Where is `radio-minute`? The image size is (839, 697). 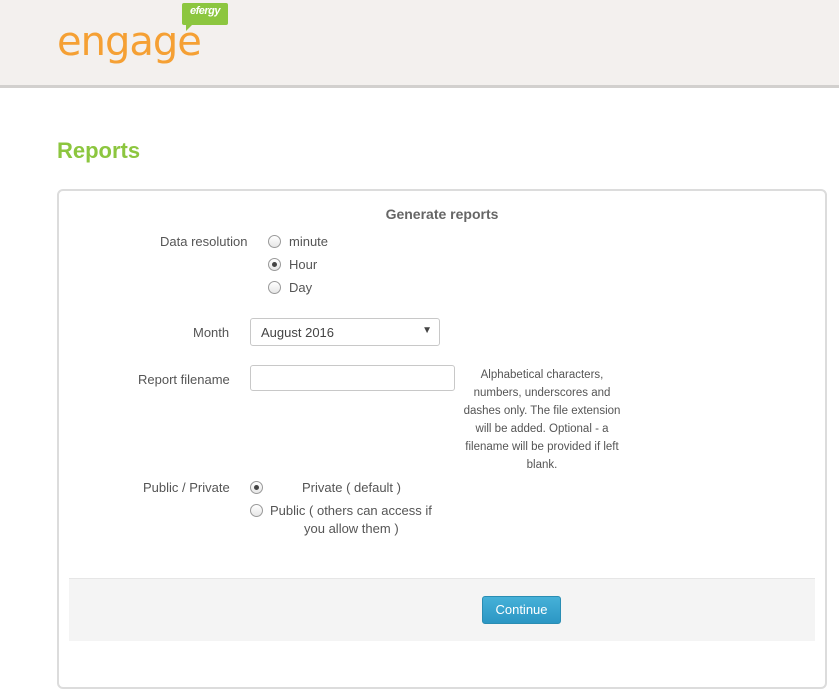 radio-minute is located at coordinates (274, 241).